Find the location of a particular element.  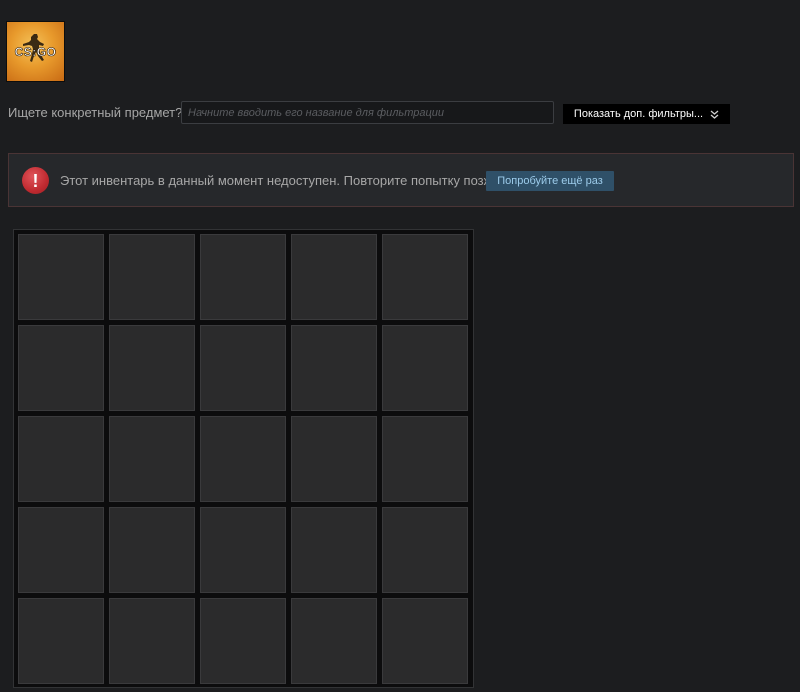

csgo-logo-text: CS:GO is located at coordinates (35, 52).